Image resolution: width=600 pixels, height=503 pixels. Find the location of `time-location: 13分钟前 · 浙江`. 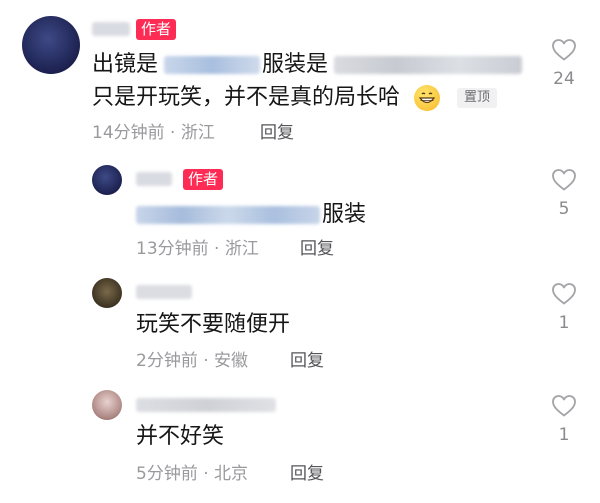

time-location: 13分钟前 · 浙江 is located at coordinates (197, 249).